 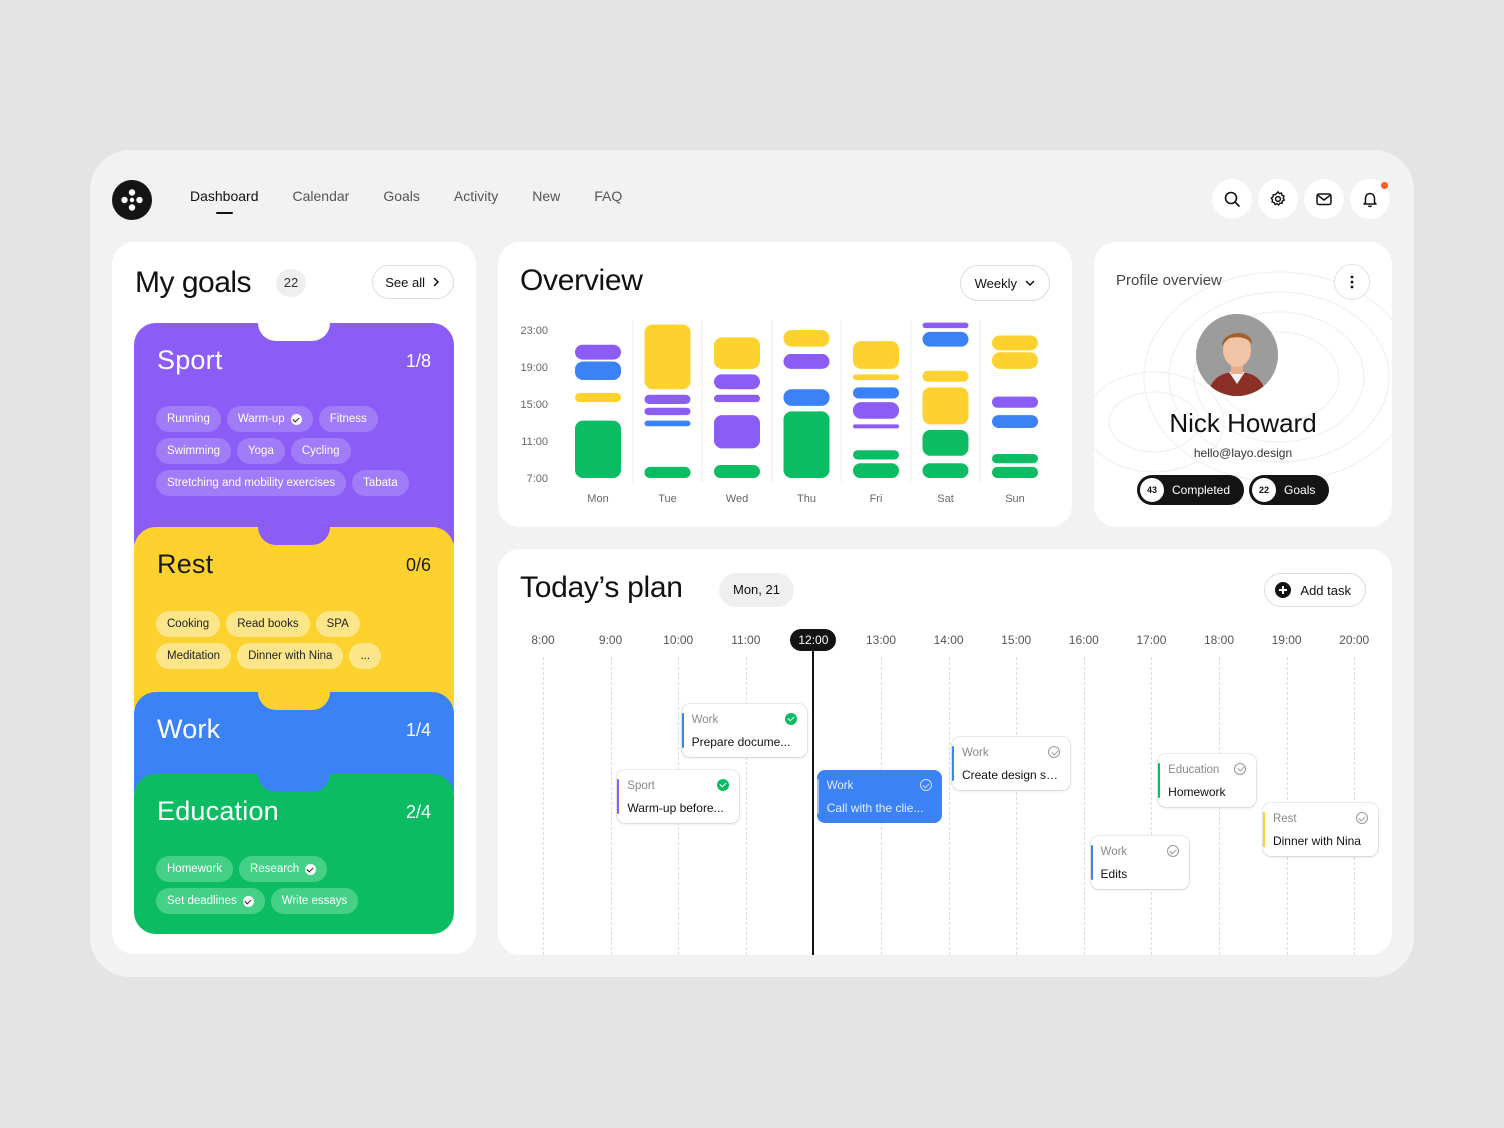 What do you see at coordinates (1316, 841) in the screenshot?
I see `task-title: Dinner with Nina` at bounding box center [1316, 841].